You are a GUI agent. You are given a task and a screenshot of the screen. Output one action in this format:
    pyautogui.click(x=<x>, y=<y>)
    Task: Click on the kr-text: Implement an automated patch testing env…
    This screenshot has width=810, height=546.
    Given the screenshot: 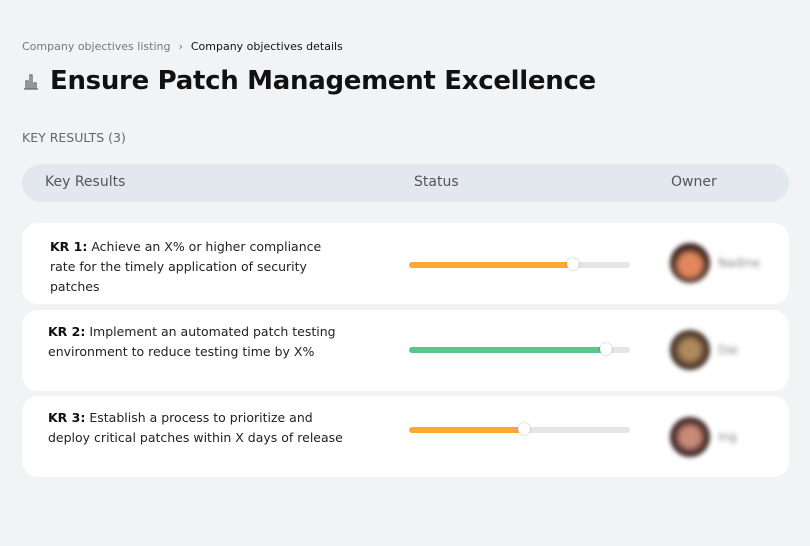 What is the action you would take?
    pyautogui.click(x=192, y=341)
    